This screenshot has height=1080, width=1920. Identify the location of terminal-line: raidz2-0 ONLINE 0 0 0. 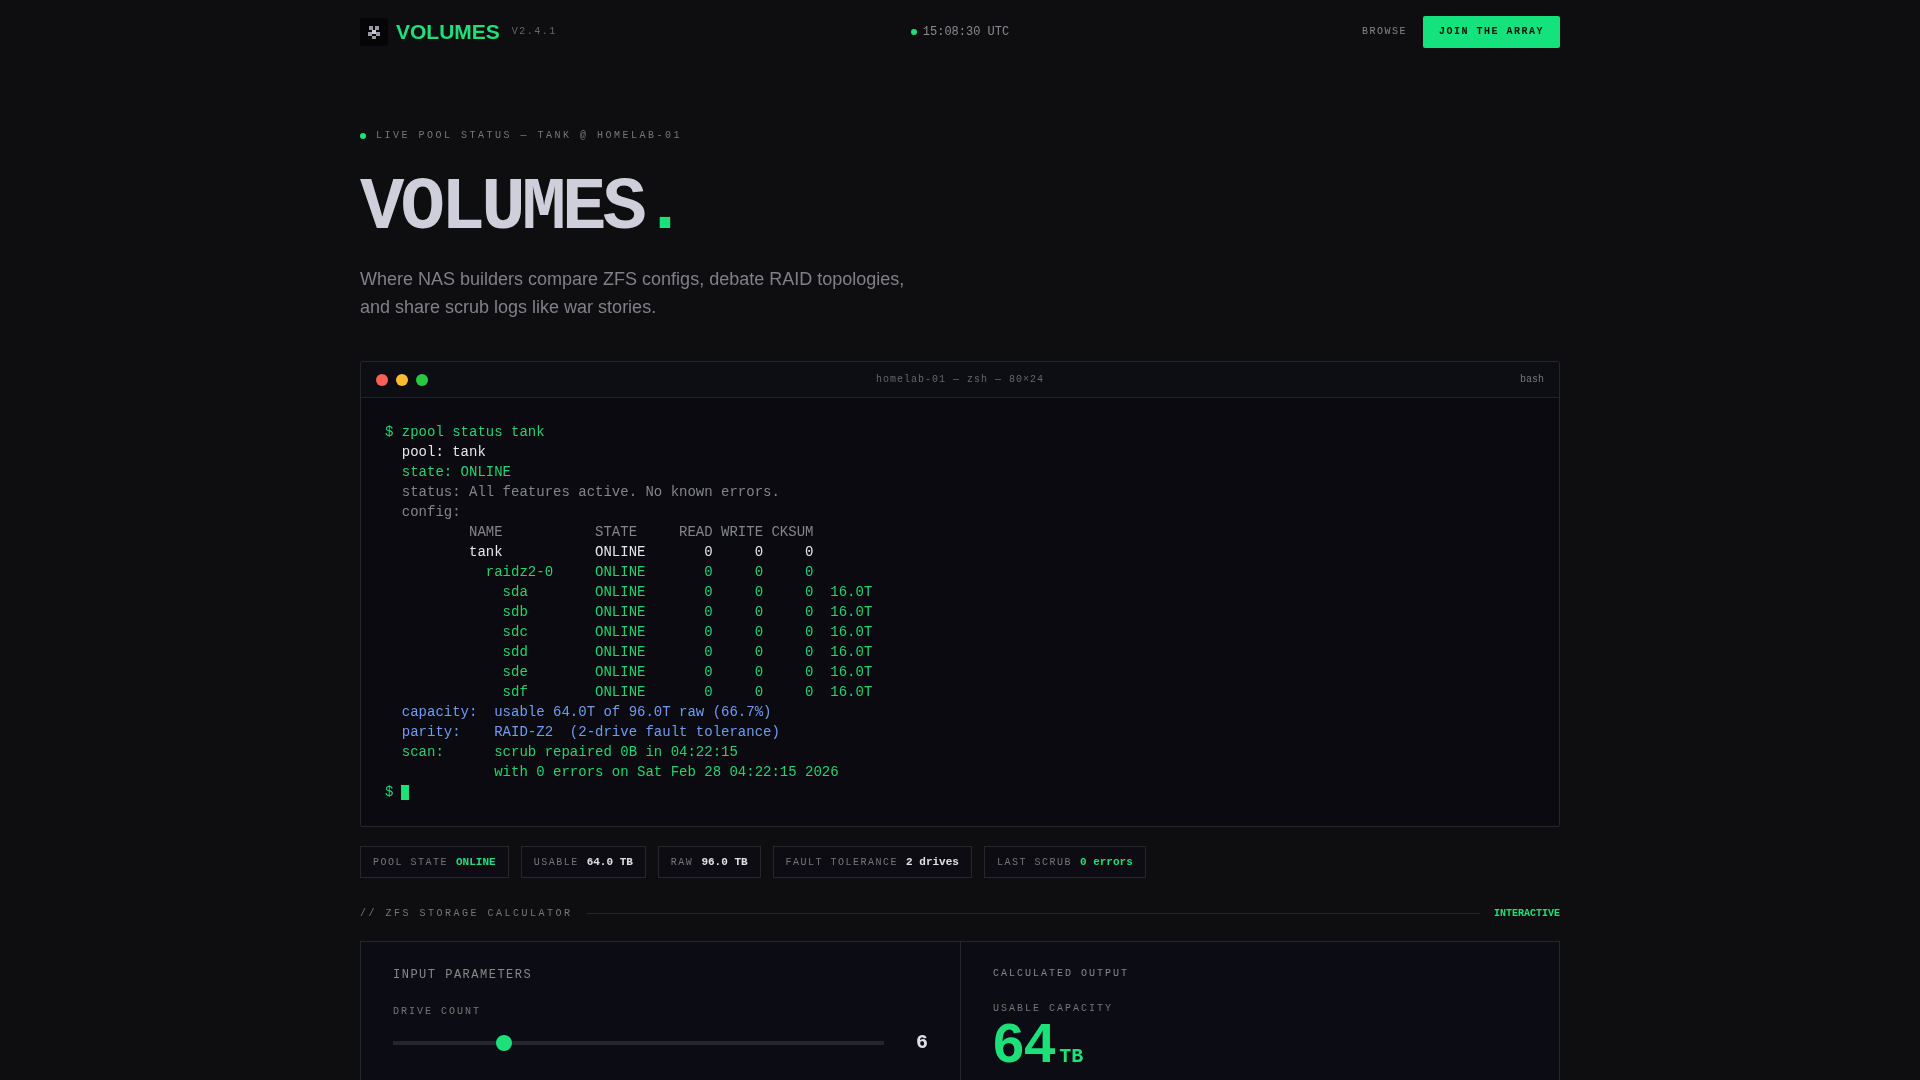
(649, 572).